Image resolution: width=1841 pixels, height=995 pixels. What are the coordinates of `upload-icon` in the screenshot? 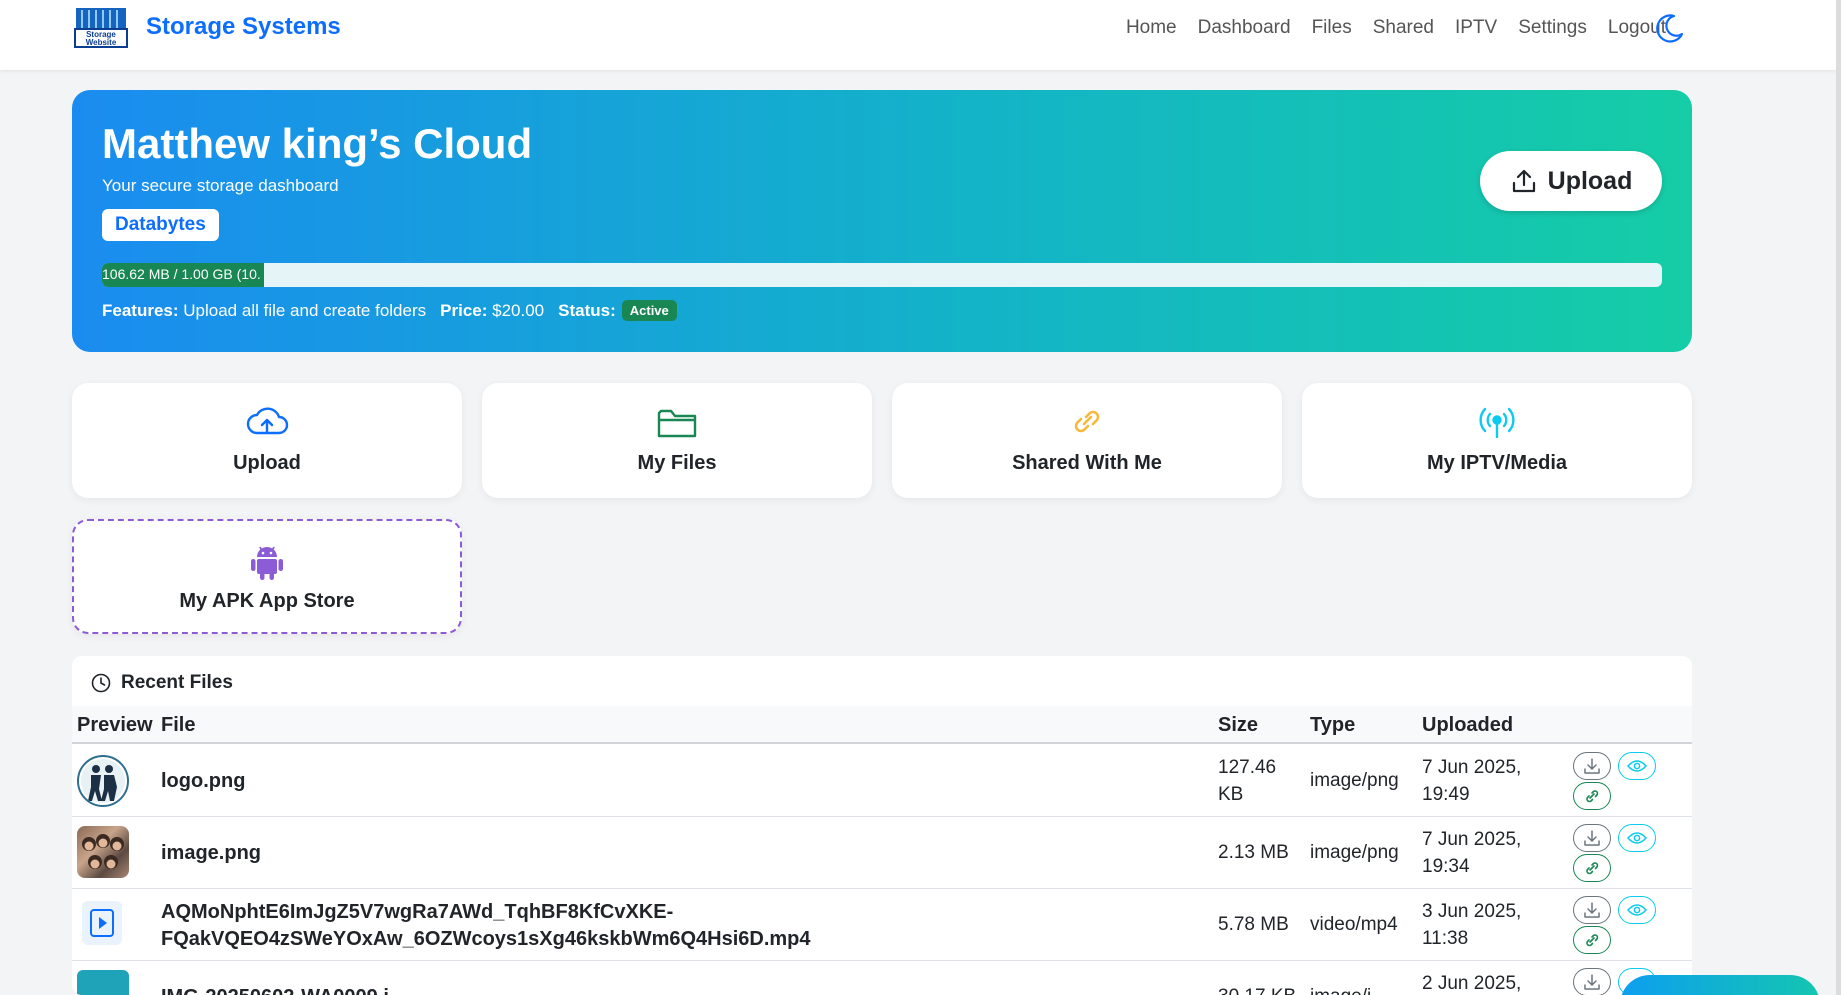 It's located at (1523, 181).